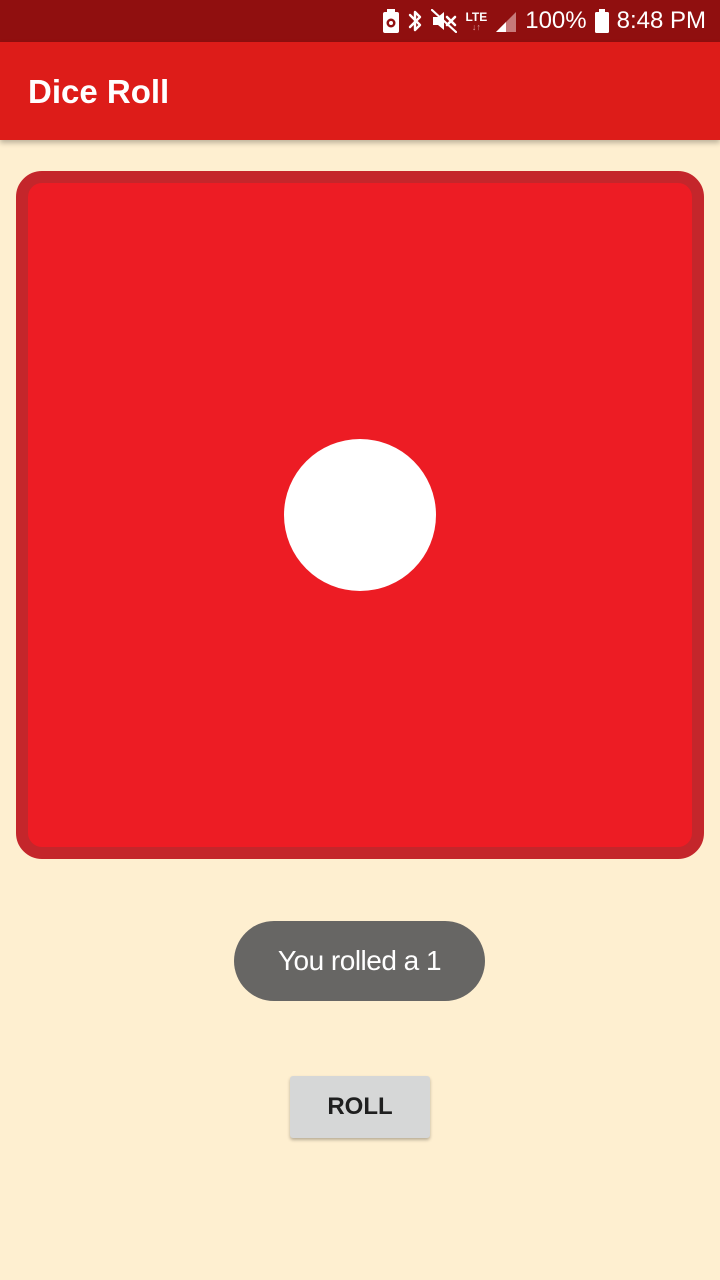  Describe the element at coordinates (476, 16) in the screenshot. I see `lte-label: LTE` at that location.